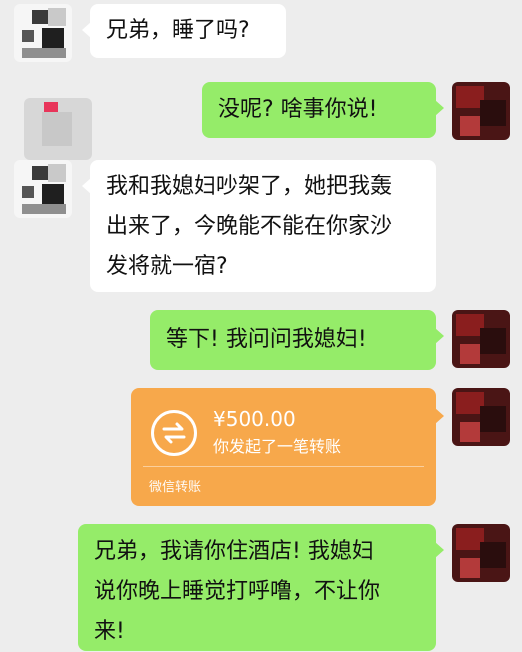  I want to click on transfer-card: ¥500.00 你发起了一笔转账 微信转账, so click(287, 447).